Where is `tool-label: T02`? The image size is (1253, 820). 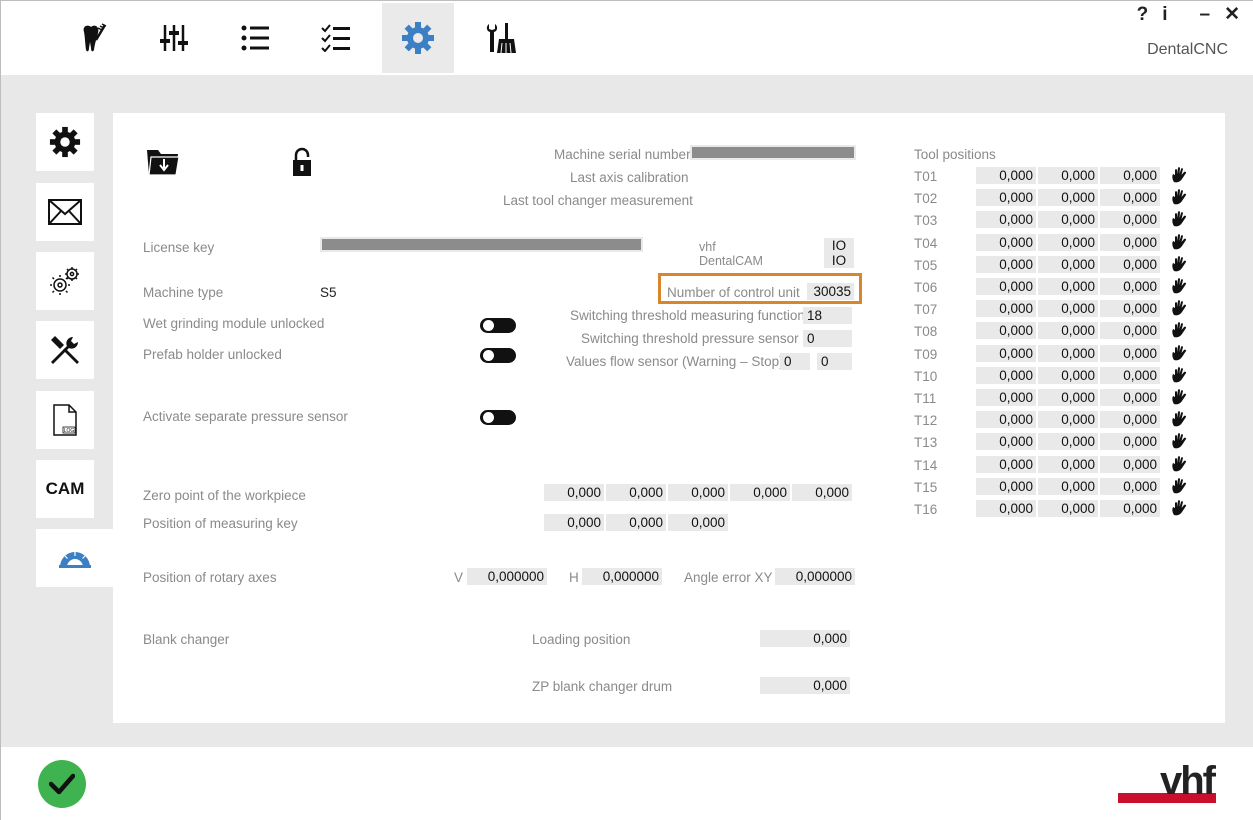
tool-label: T02 is located at coordinates (926, 198).